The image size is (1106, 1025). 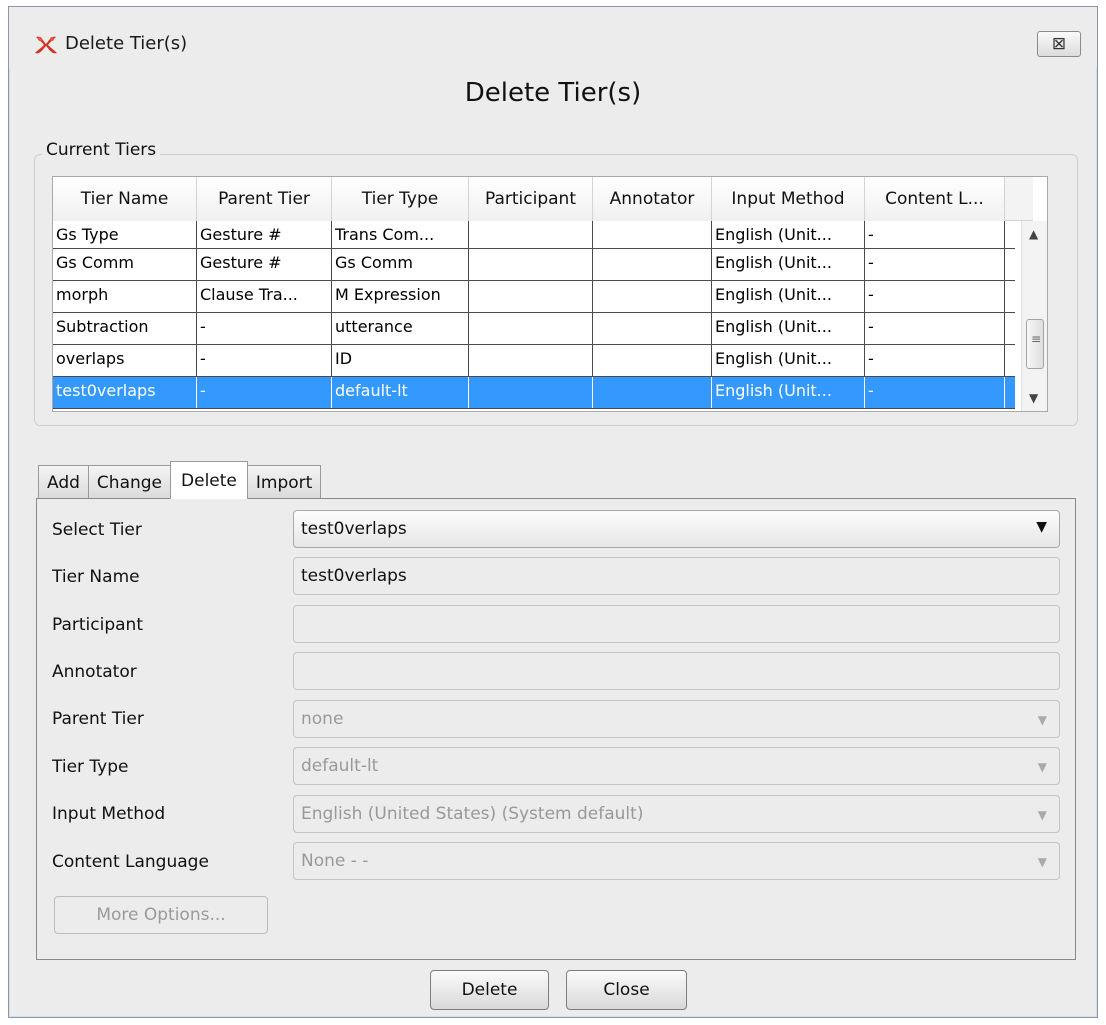 I want to click on table-row: Subtraction - utterance English (Unit... -, so click(x=534, y=329).